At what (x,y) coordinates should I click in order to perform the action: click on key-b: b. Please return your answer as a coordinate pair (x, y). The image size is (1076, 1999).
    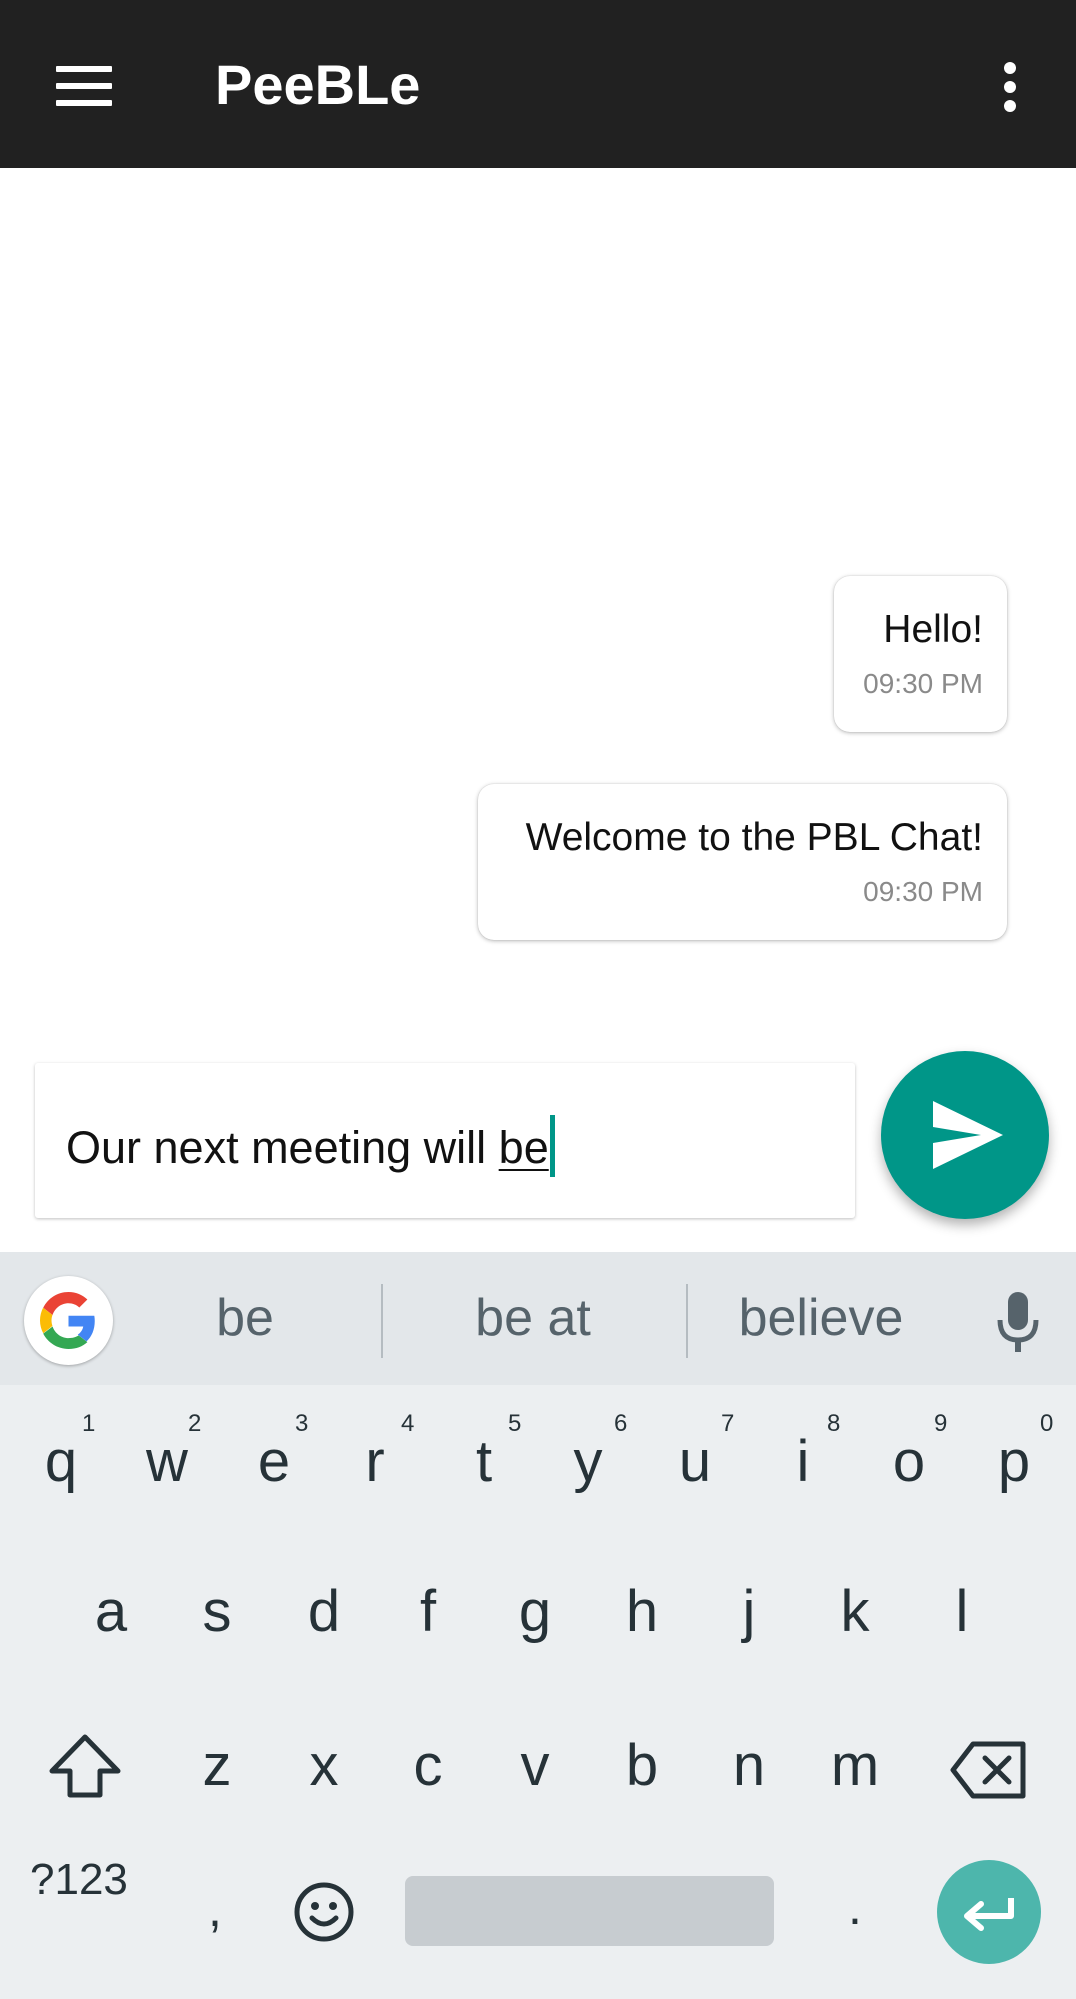
    Looking at the image, I should click on (642, 1766).